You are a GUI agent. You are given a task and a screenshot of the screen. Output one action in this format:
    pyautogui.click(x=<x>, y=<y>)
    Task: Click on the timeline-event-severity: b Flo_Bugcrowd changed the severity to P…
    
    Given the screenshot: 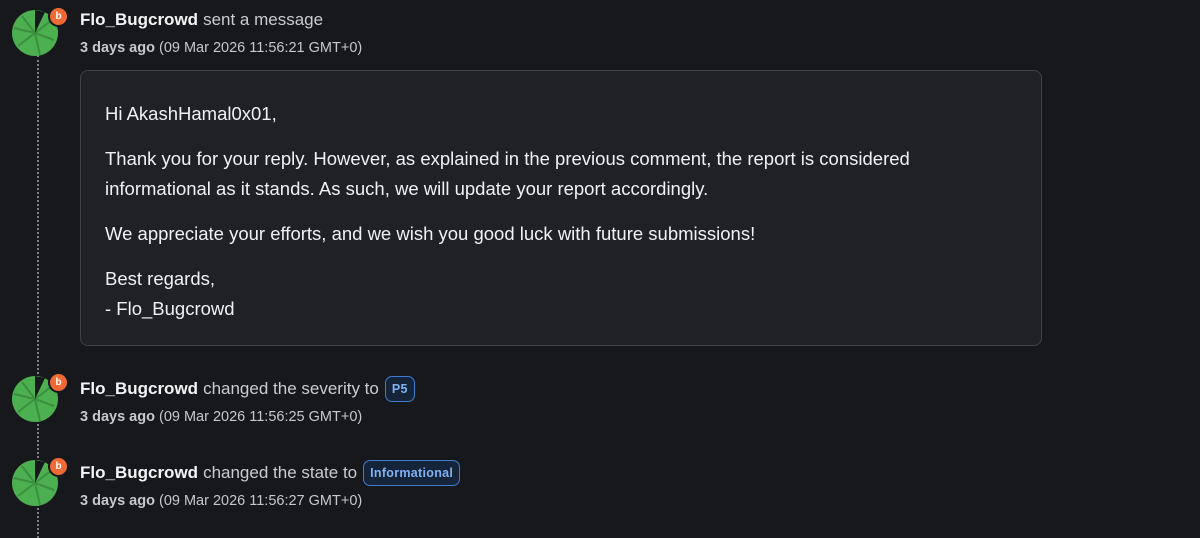 What is the action you would take?
    pyautogui.click(x=600, y=398)
    